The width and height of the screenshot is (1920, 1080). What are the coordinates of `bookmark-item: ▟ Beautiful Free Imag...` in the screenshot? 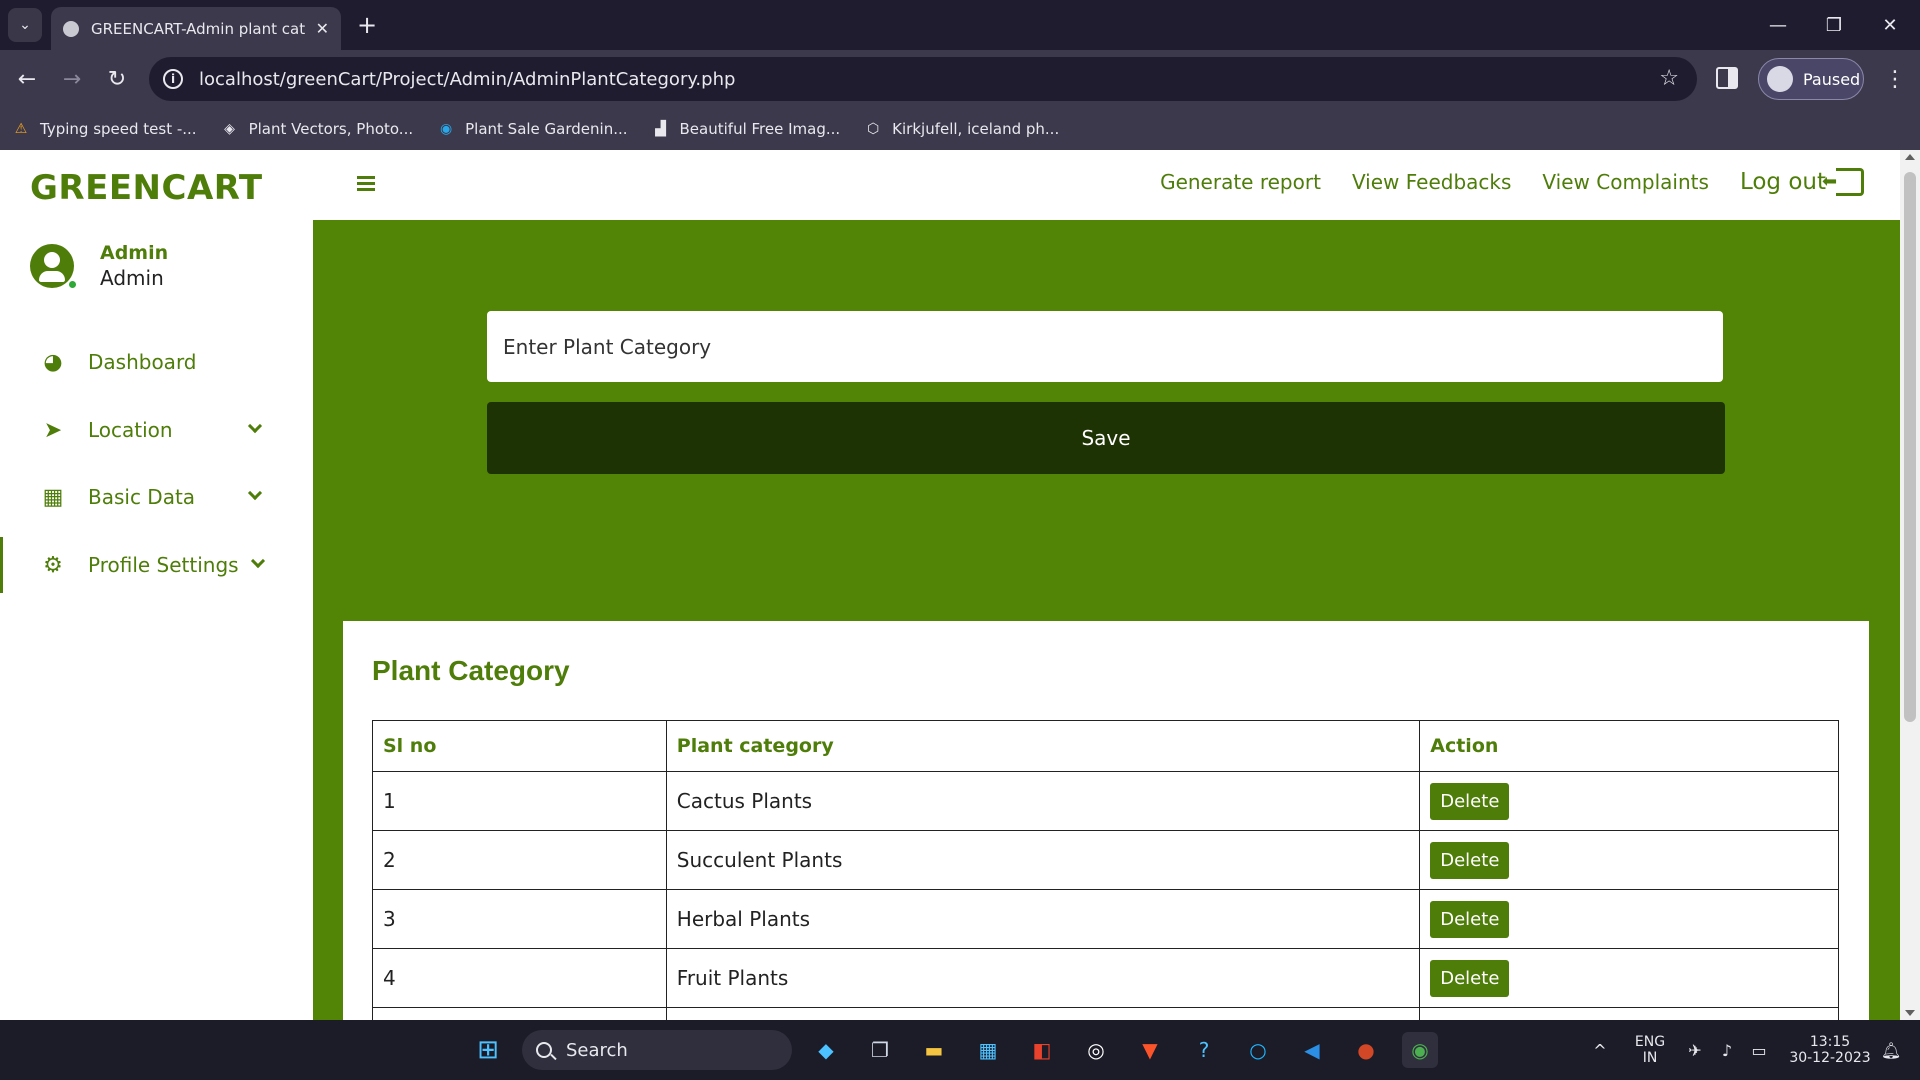 It's located at (746, 129).